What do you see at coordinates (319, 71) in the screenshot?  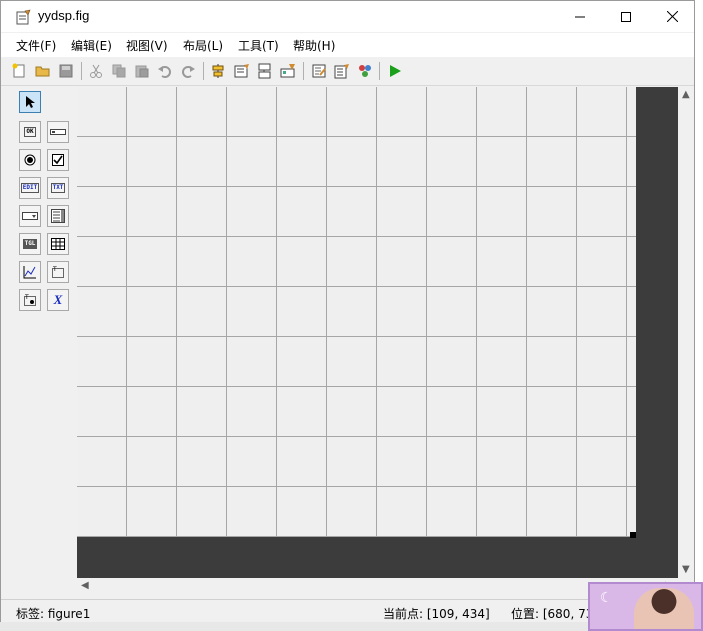 I see `editor-icon` at bounding box center [319, 71].